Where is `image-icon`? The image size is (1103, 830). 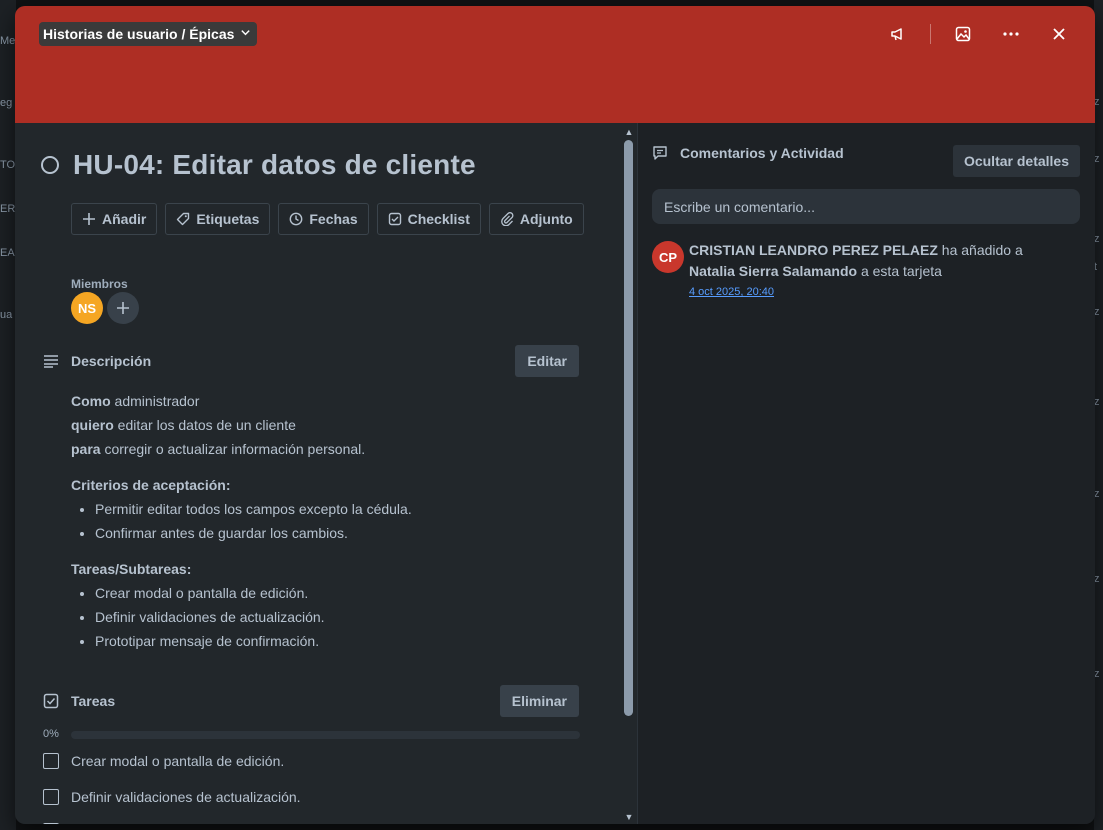 image-icon is located at coordinates (963, 34).